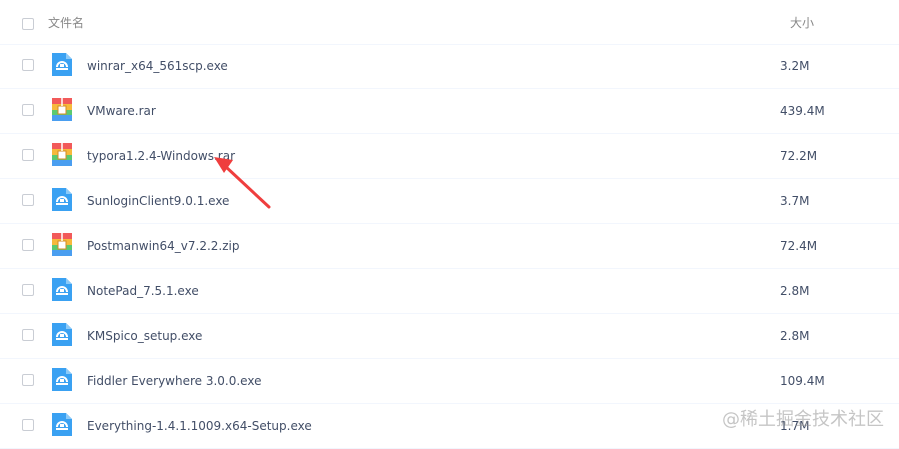 Image resolution: width=899 pixels, height=449 pixels. What do you see at coordinates (449, 336) in the screenshot?
I see `file-row: KMSpico_setup.exe 2.8M` at bounding box center [449, 336].